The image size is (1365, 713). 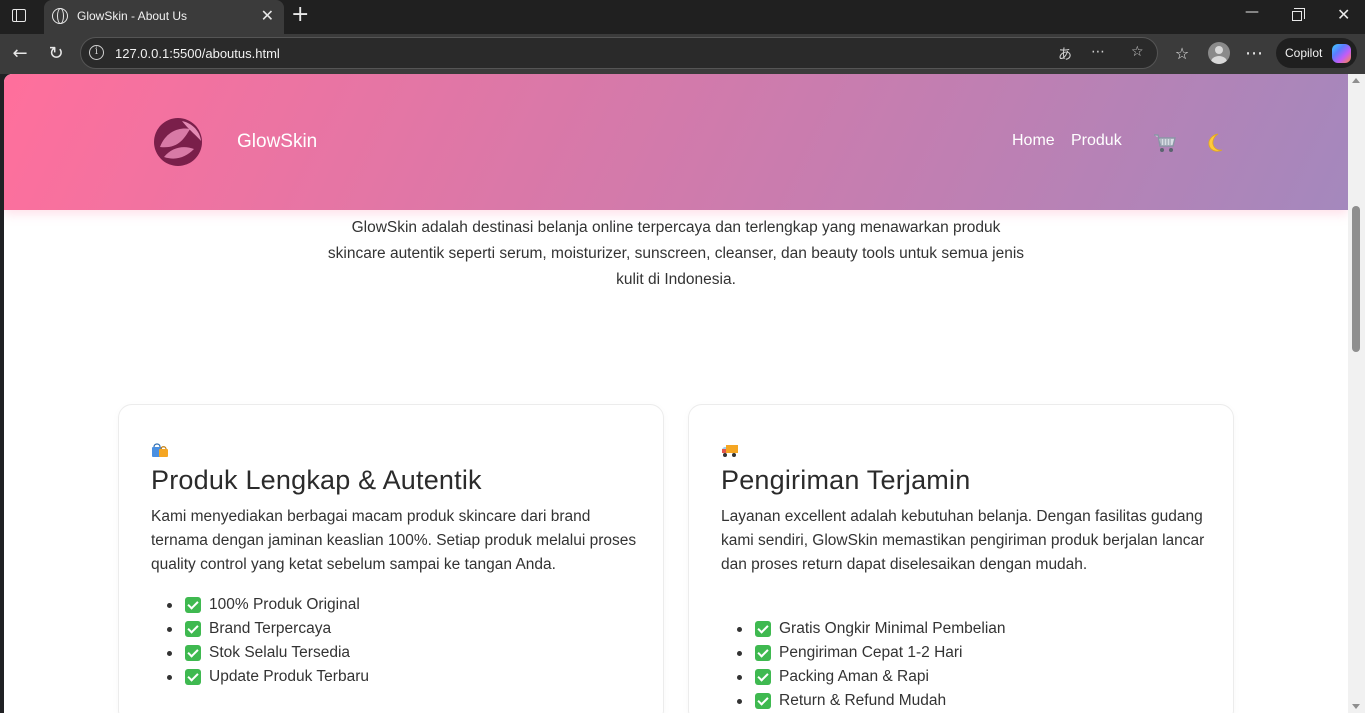 What do you see at coordinates (160, 450) in the screenshot?
I see `shopping-bags-icon` at bounding box center [160, 450].